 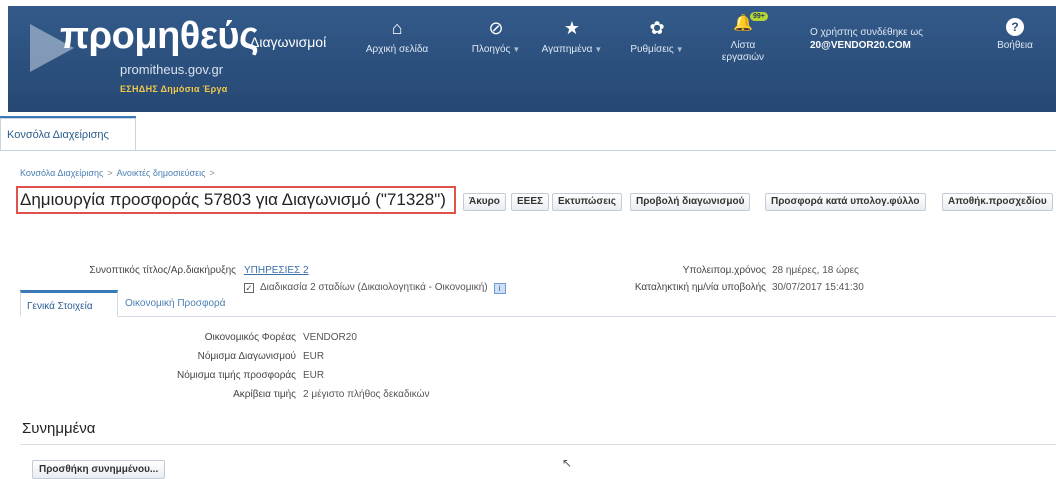 I want to click on breadcrumb-console: Κονσόλα Διαχείρισης, so click(x=61, y=173).